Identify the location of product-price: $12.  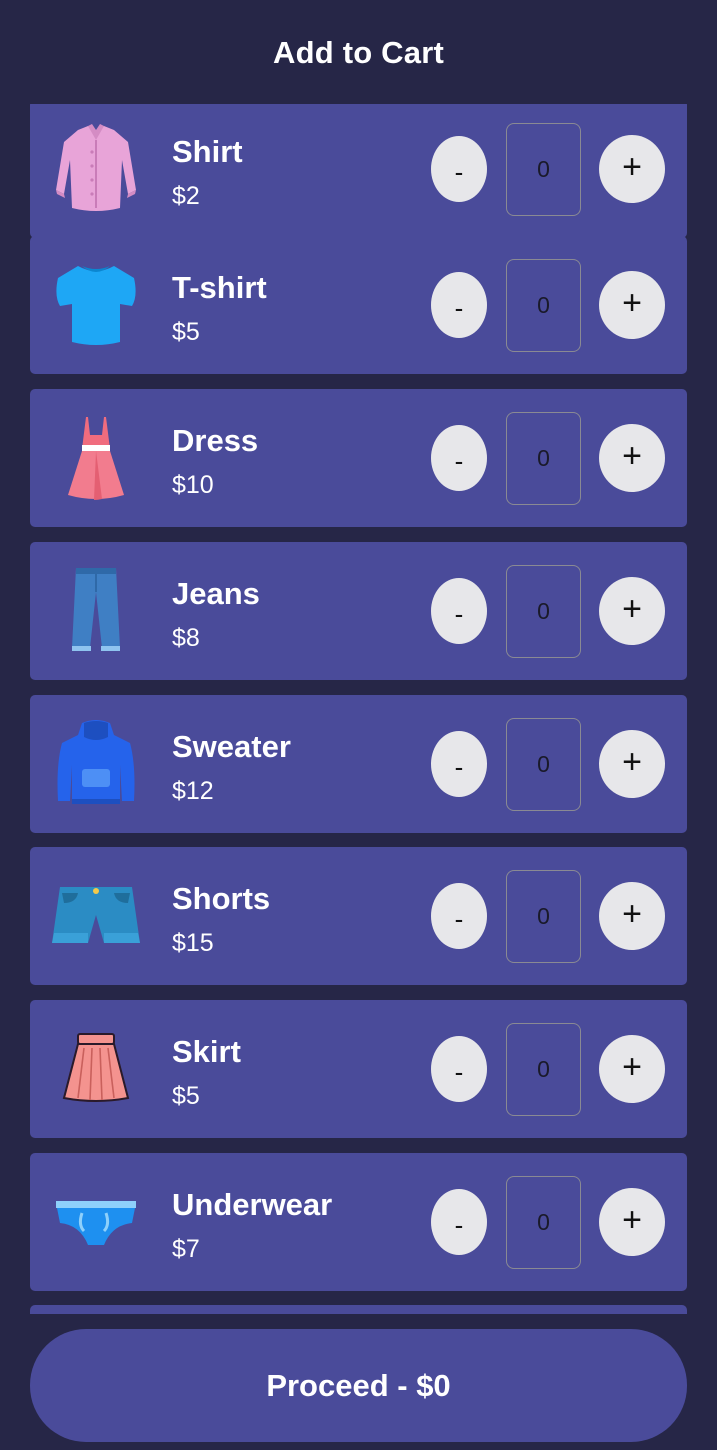
(193, 791).